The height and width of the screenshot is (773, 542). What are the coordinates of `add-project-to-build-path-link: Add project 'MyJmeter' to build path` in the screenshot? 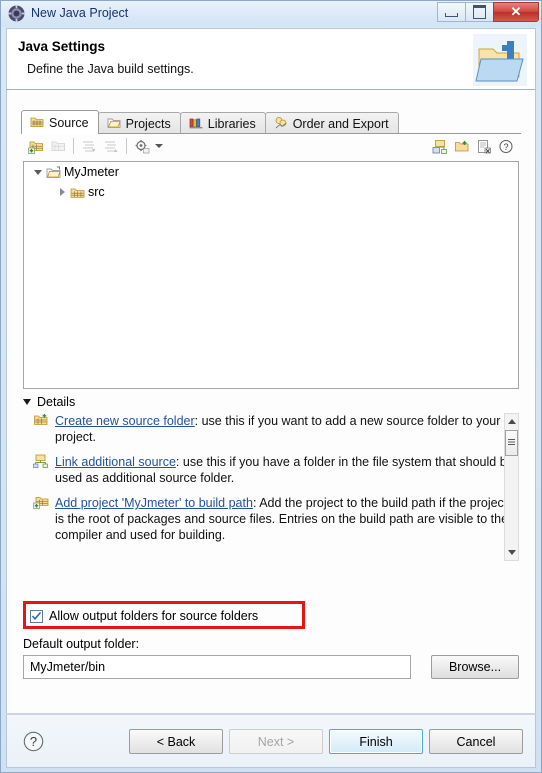 It's located at (154, 503).